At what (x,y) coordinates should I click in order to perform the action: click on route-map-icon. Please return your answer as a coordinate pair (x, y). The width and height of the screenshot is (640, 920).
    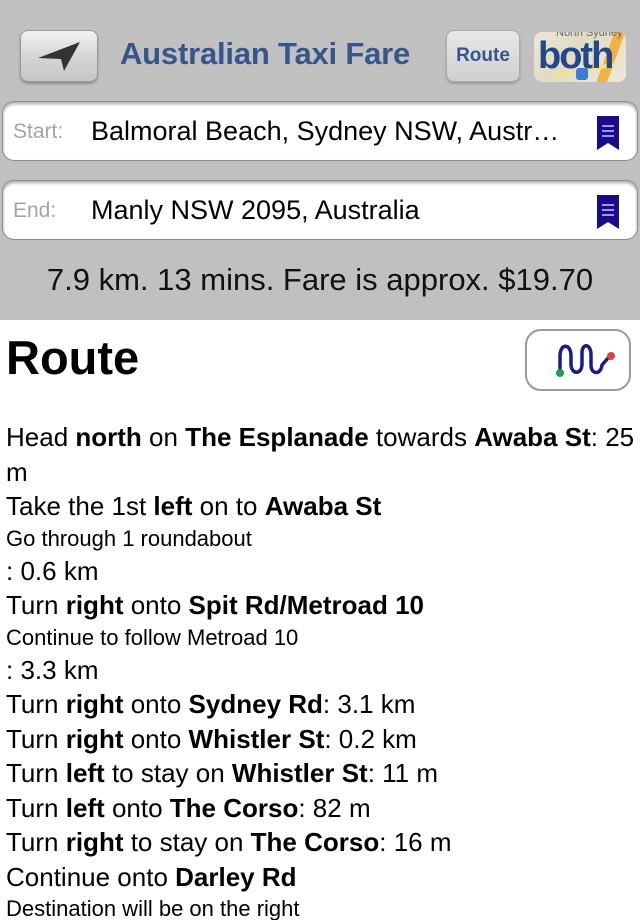
    Looking at the image, I should click on (585, 360).